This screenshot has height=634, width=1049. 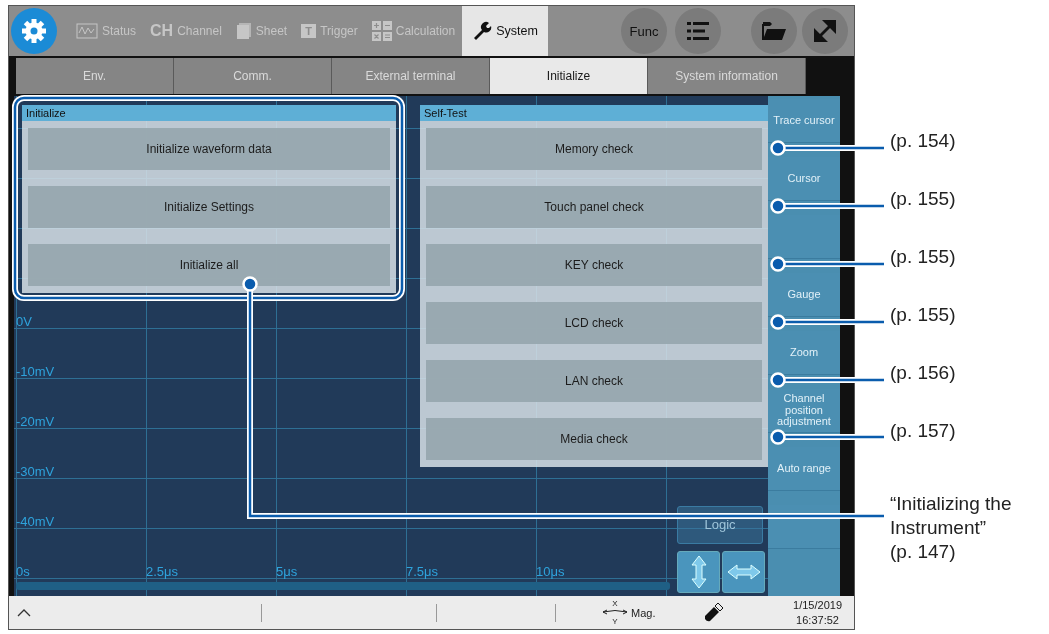 I want to click on logic-button: Logic, so click(x=720, y=525).